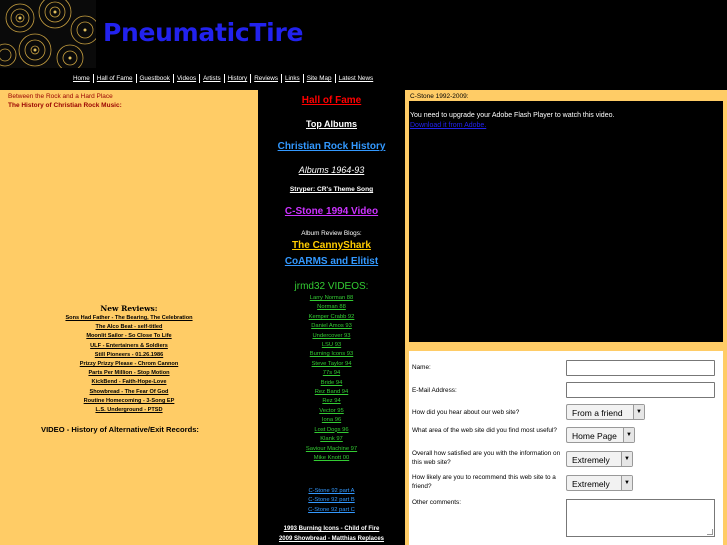 This screenshot has height=545, width=727. I want to click on satisfied-select-value: Extremely, so click(591, 460).